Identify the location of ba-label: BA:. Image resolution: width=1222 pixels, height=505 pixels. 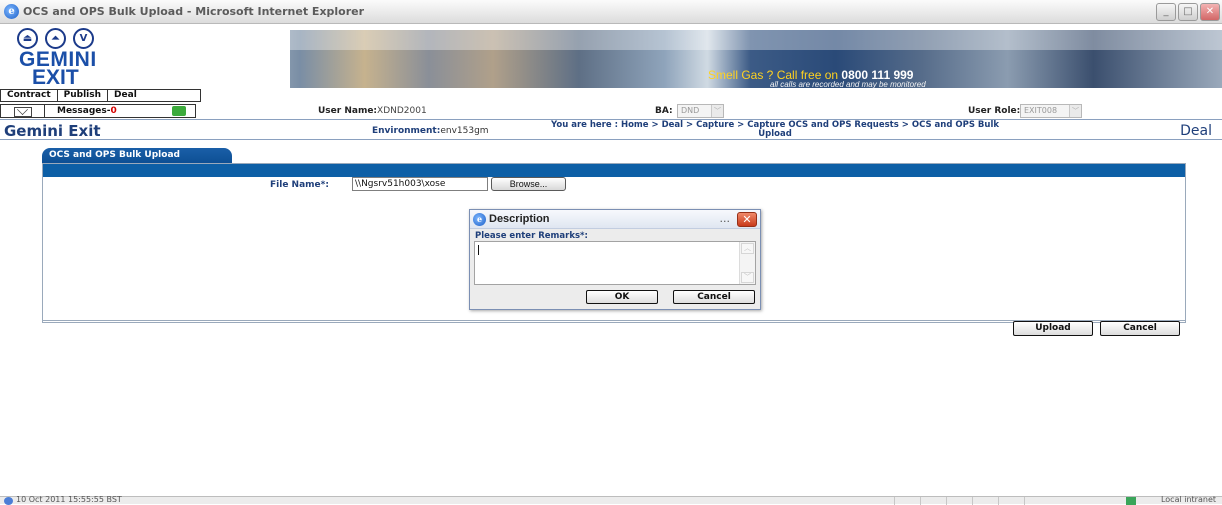
(664, 111).